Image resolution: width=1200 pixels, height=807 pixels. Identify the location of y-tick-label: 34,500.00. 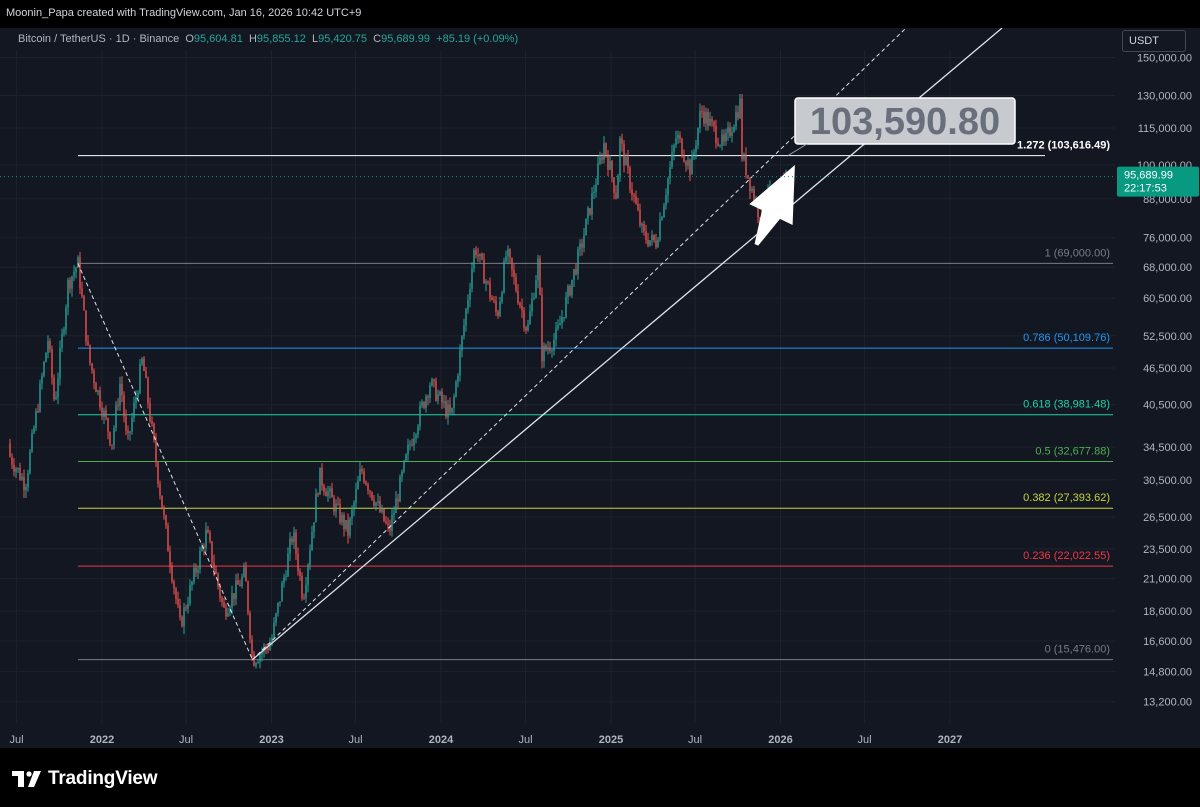
(1167, 448).